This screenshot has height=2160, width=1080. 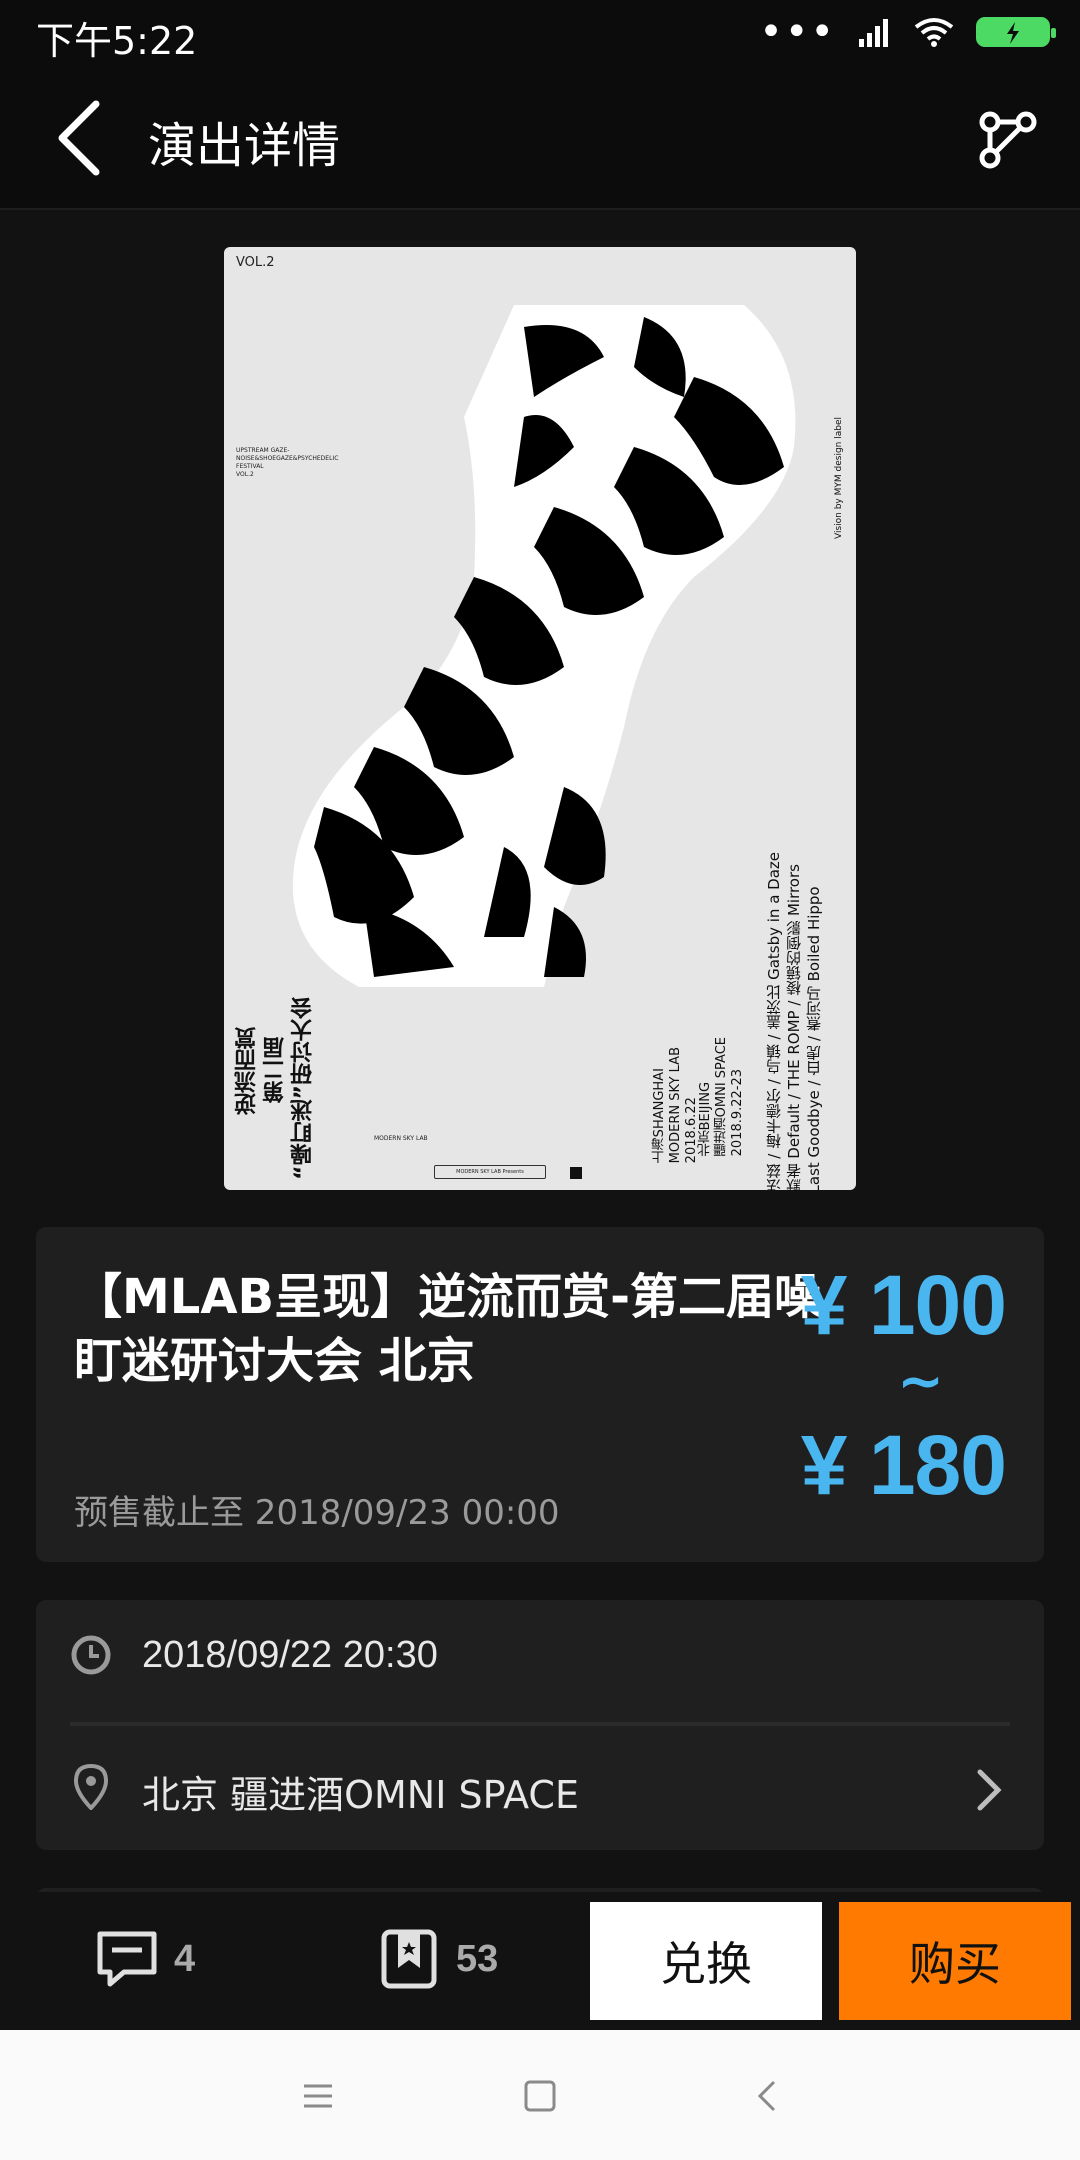 What do you see at coordinates (91, 1787) in the screenshot?
I see `location-pin-icon` at bounding box center [91, 1787].